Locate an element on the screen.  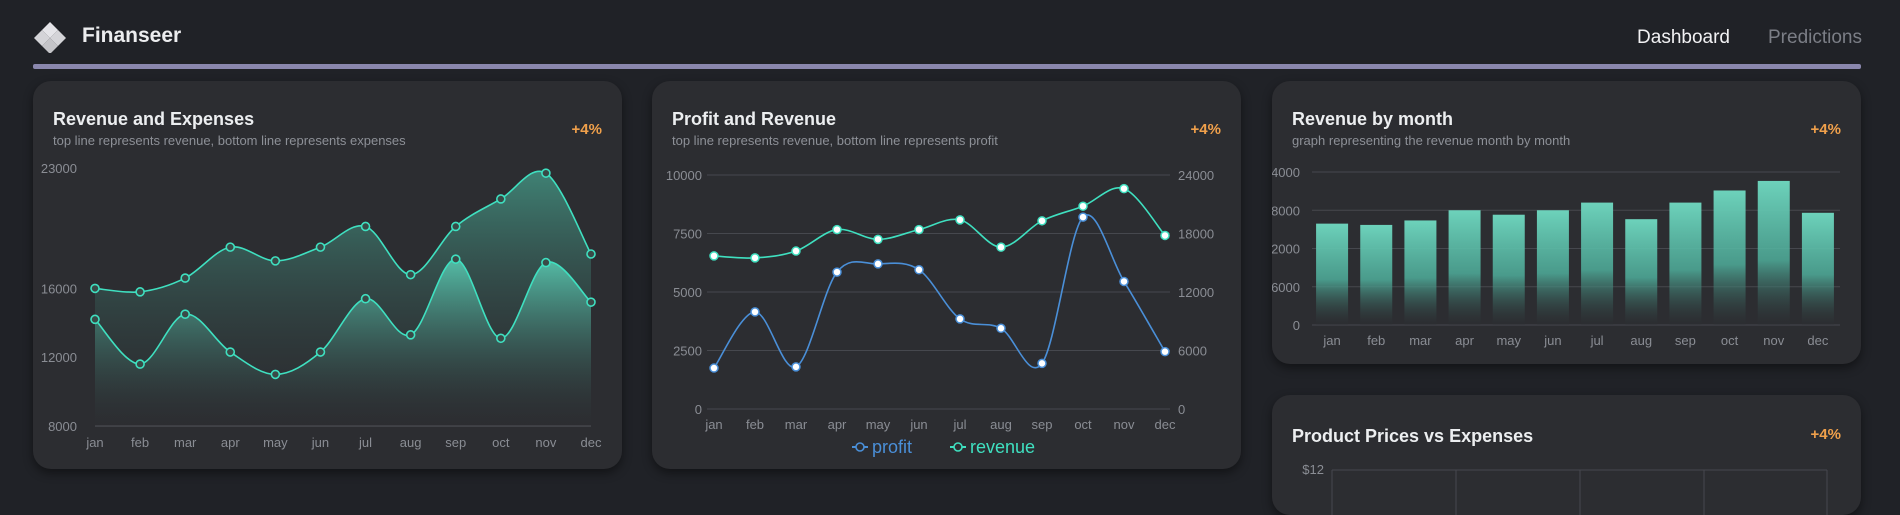
left-axis-tick-label: 0 is located at coordinates (698, 409).